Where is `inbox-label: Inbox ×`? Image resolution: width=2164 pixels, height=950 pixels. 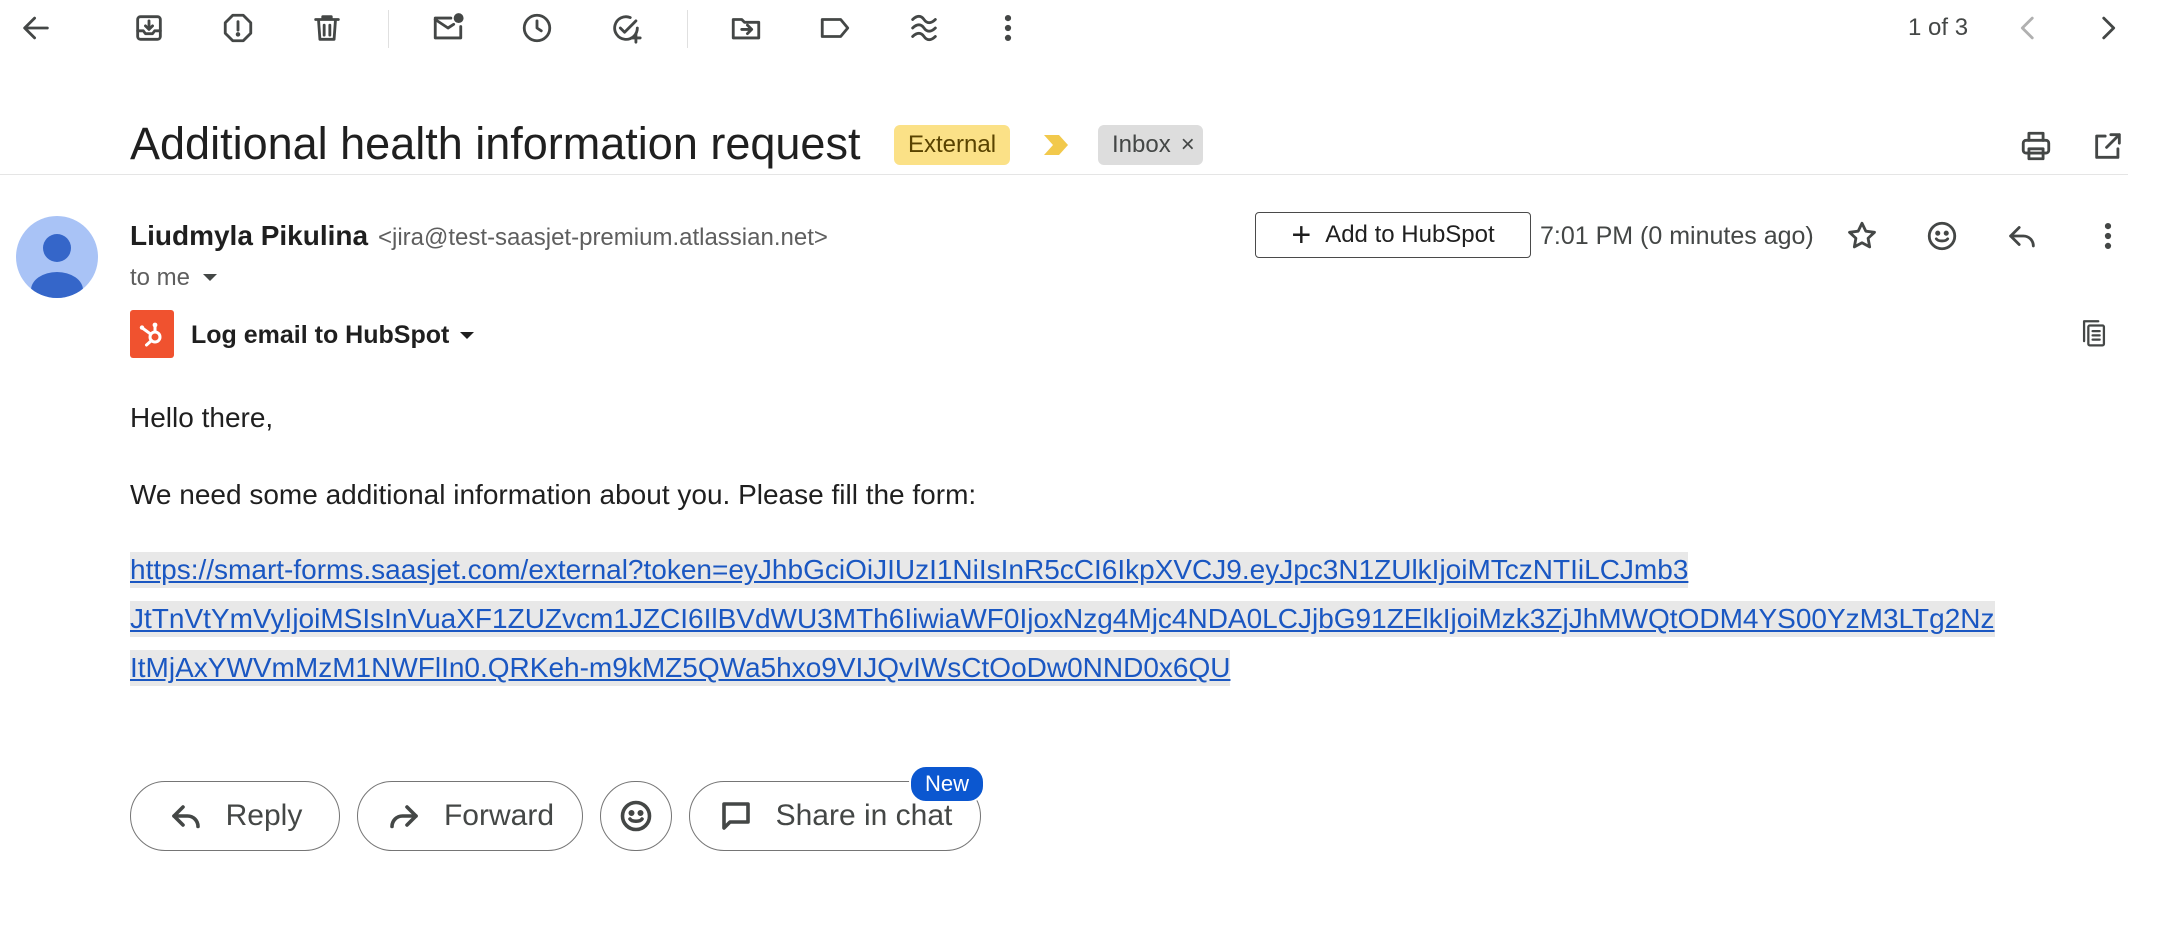 inbox-label: Inbox × is located at coordinates (1150, 145).